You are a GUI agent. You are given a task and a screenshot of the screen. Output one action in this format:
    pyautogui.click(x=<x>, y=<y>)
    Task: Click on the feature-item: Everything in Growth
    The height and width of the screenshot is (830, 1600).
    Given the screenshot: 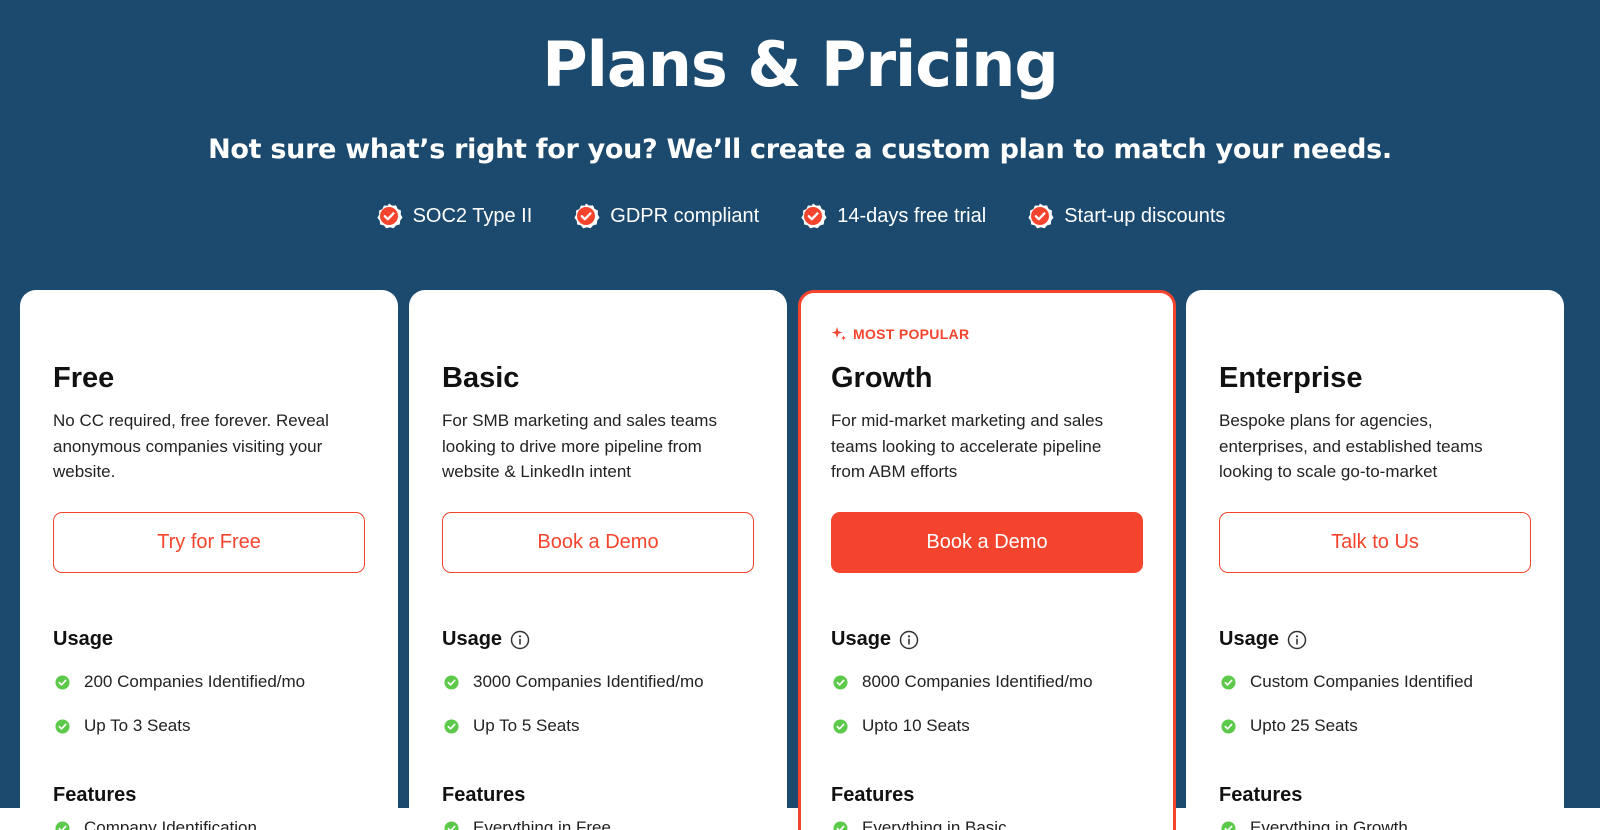 What is the action you would take?
    pyautogui.click(x=1314, y=824)
    